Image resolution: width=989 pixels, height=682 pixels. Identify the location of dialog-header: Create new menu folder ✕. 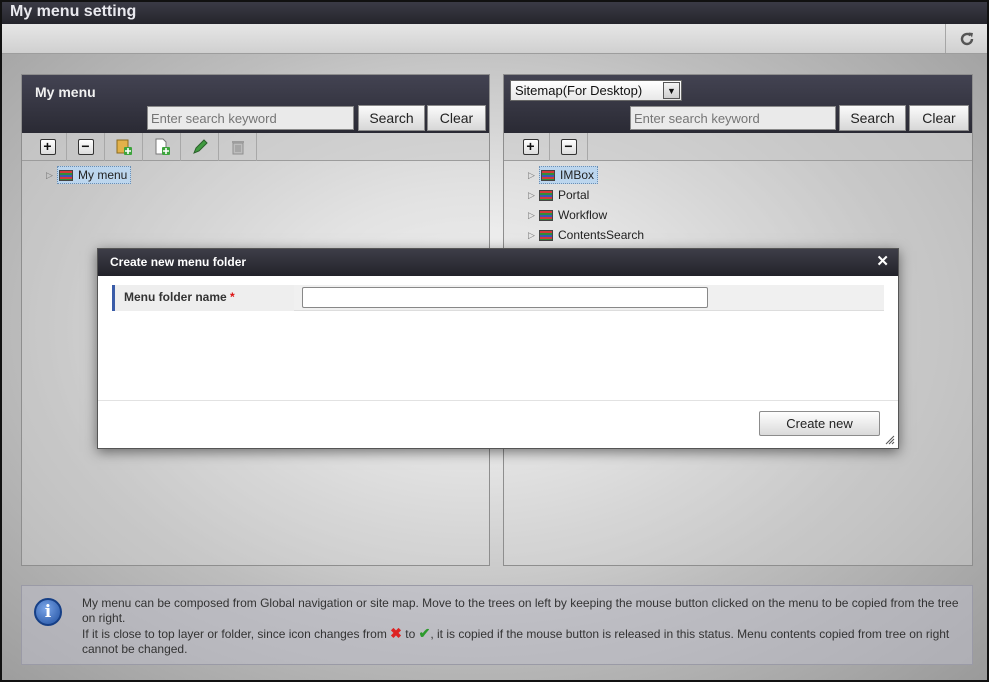
(498, 262).